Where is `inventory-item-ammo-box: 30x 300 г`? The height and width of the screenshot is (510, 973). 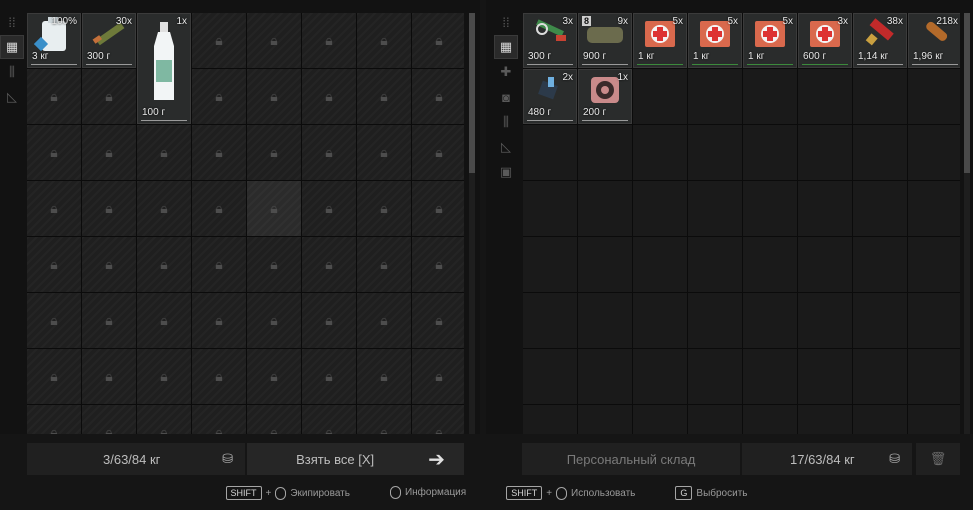
inventory-item-ammo-box: 30x 300 г is located at coordinates (109, 40).